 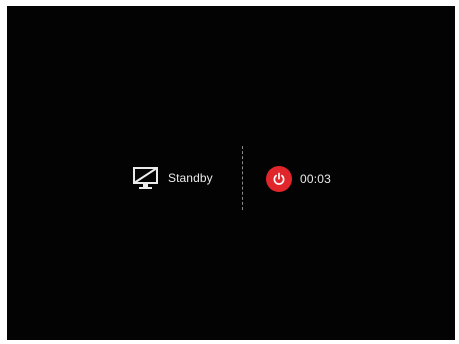 I want to click on standby-timer: 00:03, so click(x=298, y=179).